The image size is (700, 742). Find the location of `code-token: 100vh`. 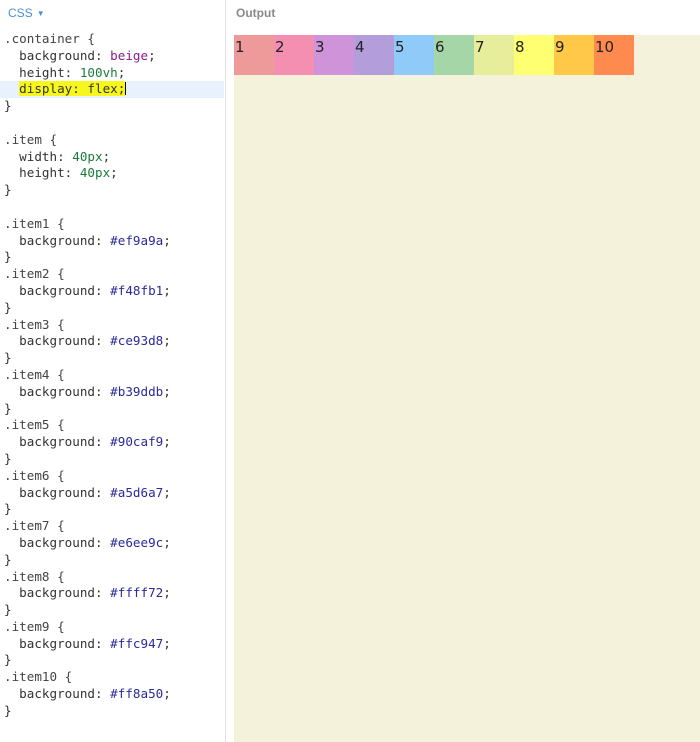

code-token: 100vh is located at coordinates (98, 72).